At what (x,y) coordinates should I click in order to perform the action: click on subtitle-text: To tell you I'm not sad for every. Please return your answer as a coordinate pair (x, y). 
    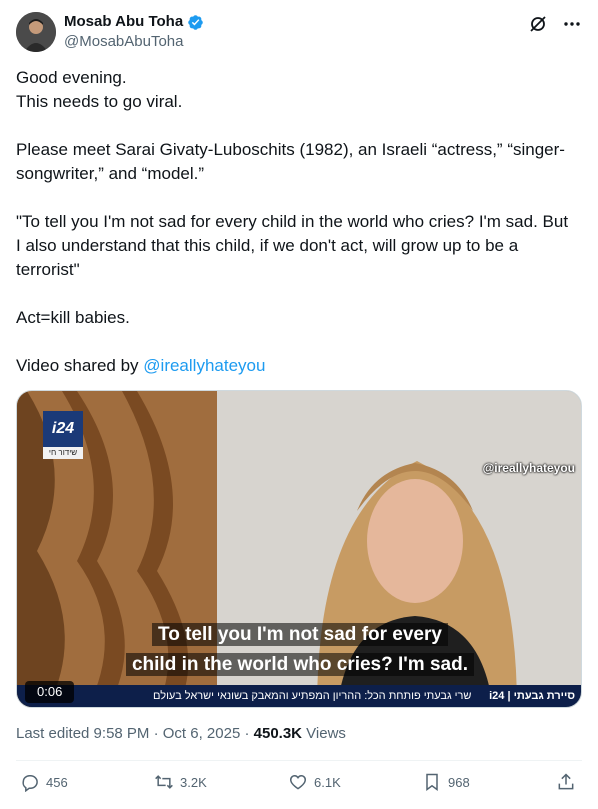
    Looking at the image, I should click on (300, 634).